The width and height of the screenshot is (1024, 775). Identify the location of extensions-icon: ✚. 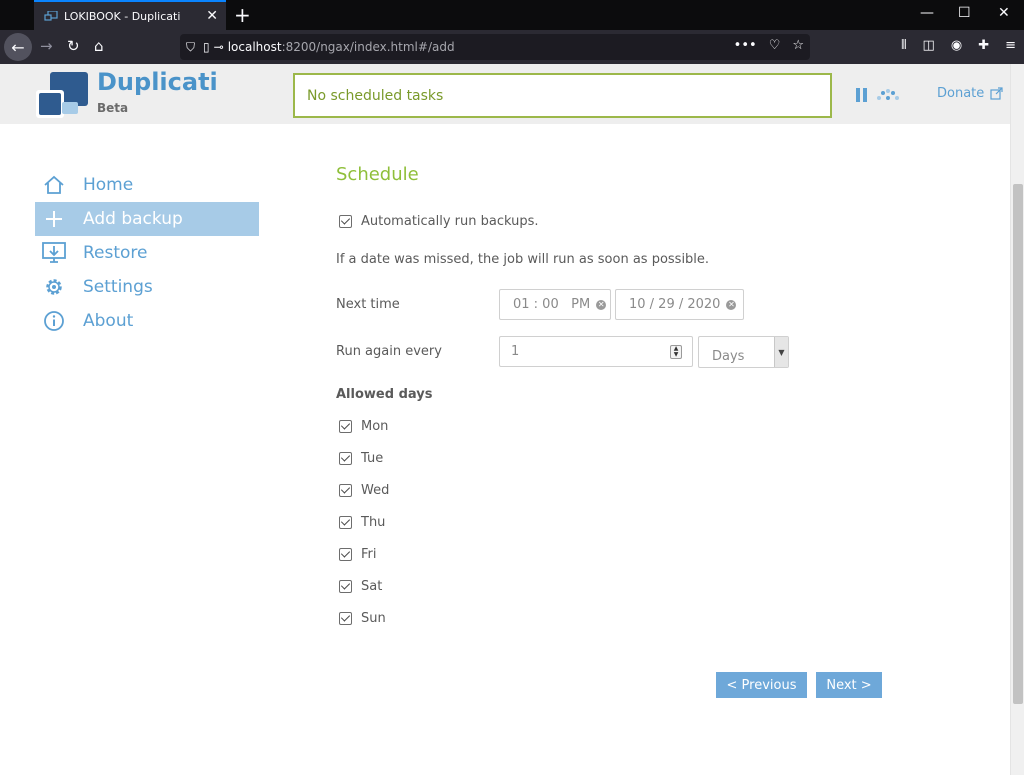
(983, 45).